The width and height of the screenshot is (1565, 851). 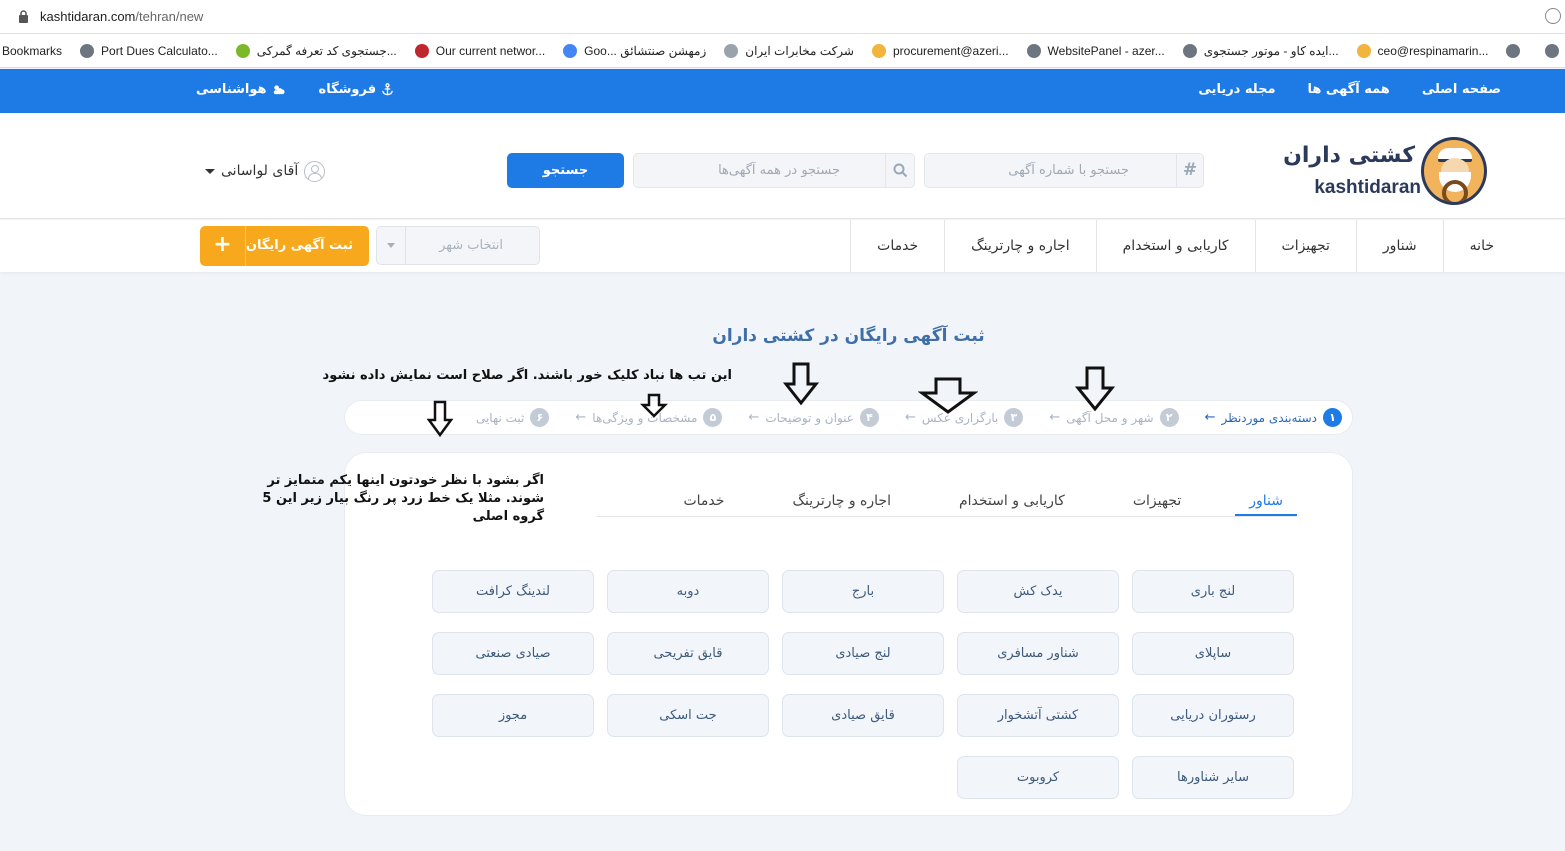 What do you see at coordinates (1213, 777) in the screenshot?
I see `subcategory-chip: سایر شناورها` at bounding box center [1213, 777].